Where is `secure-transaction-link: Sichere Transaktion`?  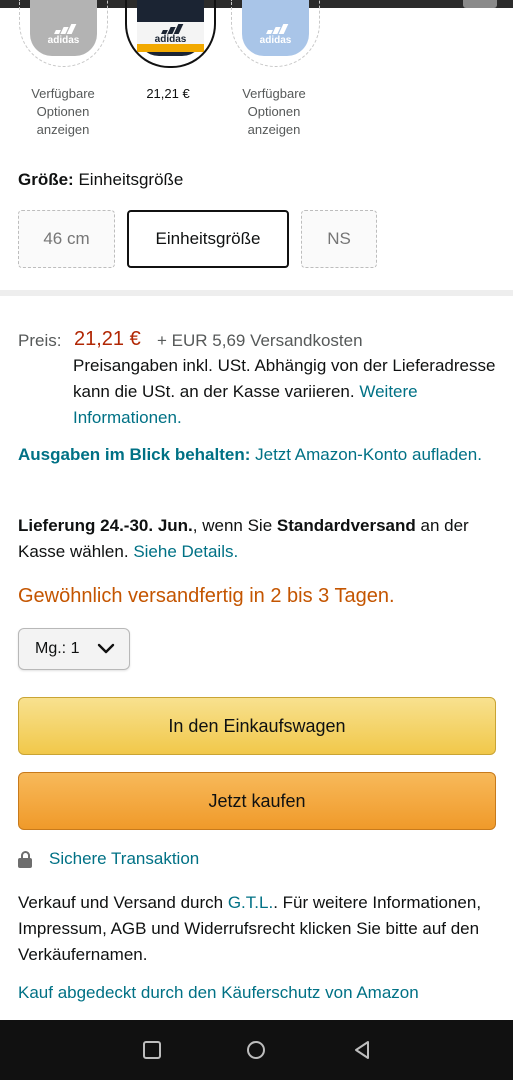 secure-transaction-link: Sichere Transaktion is located at coordinates (108, 859).